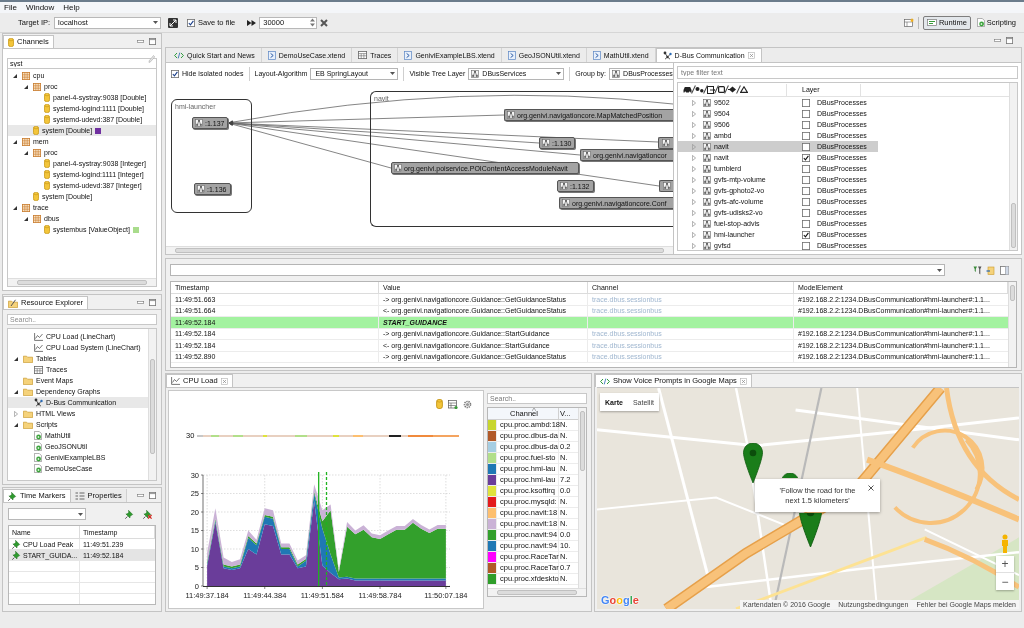 The width and height of the screenshot is (1024, 628). What do you see at coordinates (908, 22) in the screenshot?
I see `open-perspective-icon` at bounding box center [908, 22].